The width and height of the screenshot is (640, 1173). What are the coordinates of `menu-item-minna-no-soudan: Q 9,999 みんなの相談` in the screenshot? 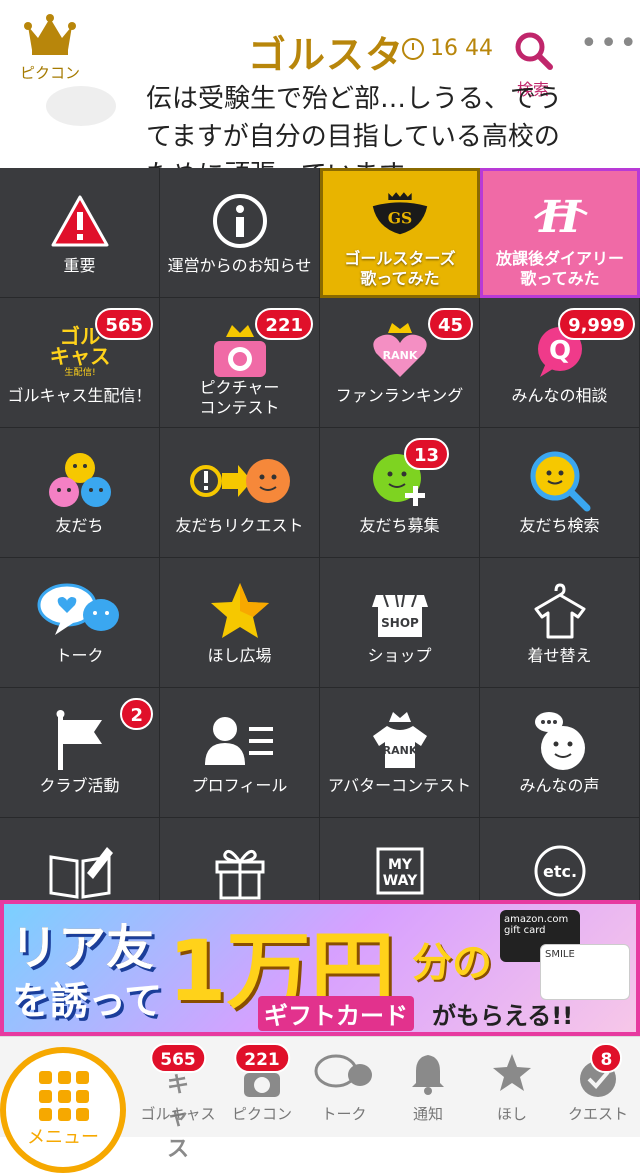 It's located at (560, 363).